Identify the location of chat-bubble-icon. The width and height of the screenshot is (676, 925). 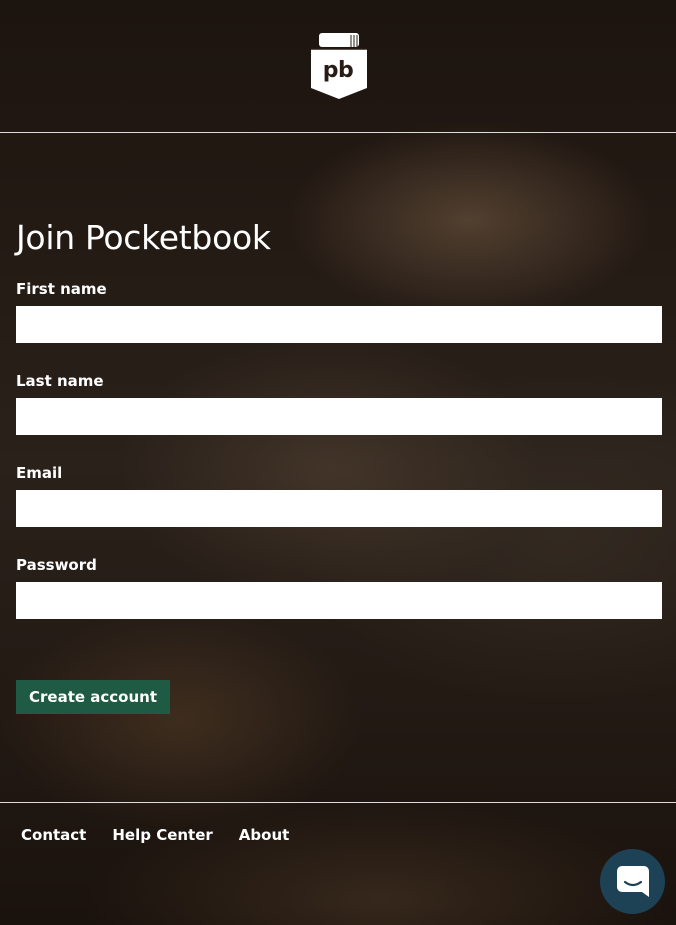
(632, 881).